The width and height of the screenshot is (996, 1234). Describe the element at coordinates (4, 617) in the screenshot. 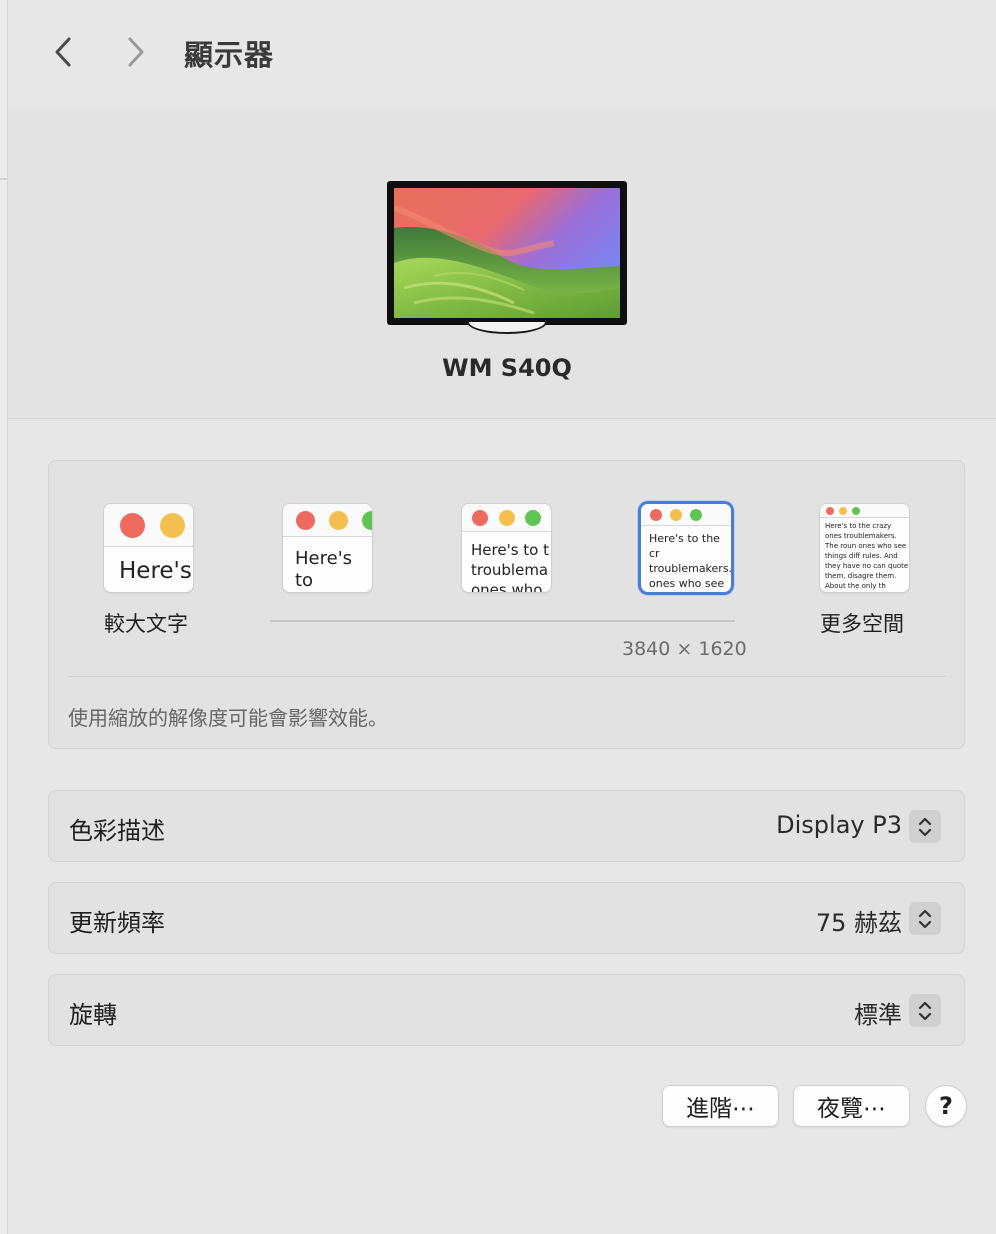

I see `sidebar-edge` at that location.